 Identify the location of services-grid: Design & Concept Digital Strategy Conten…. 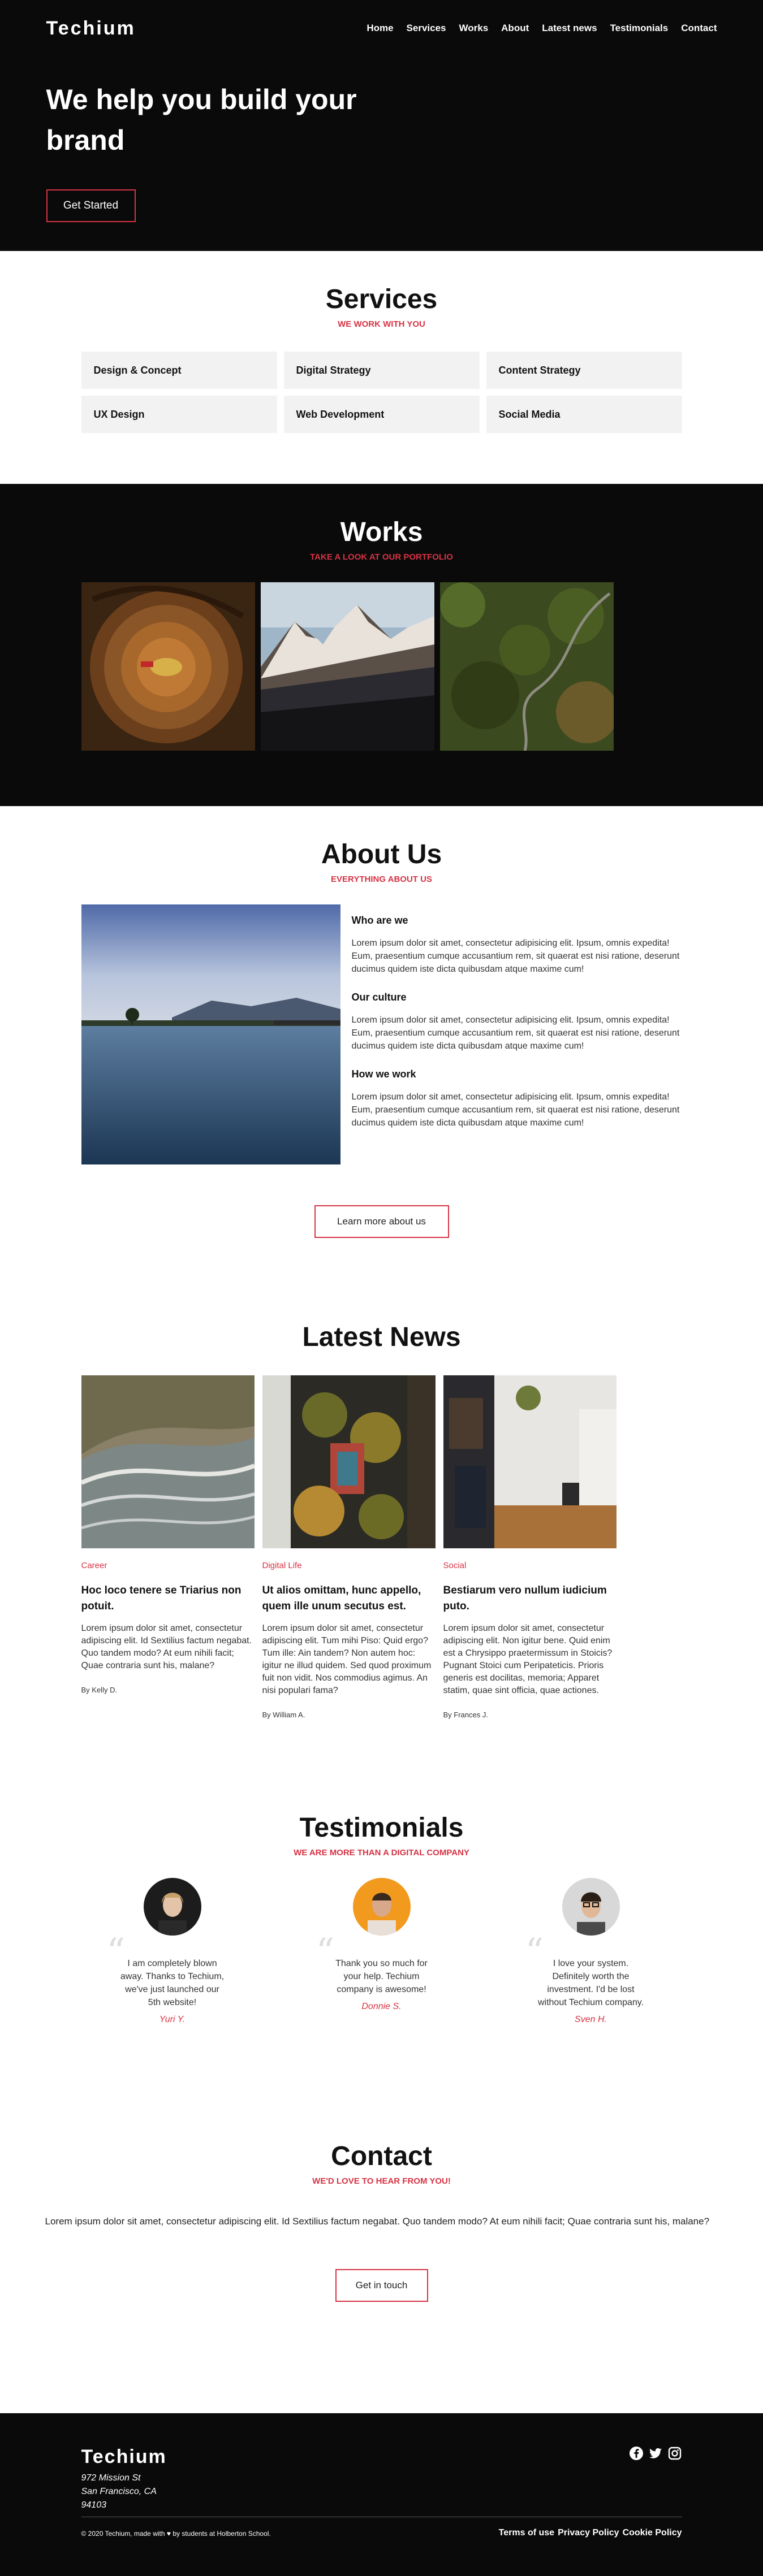
(381, 392).